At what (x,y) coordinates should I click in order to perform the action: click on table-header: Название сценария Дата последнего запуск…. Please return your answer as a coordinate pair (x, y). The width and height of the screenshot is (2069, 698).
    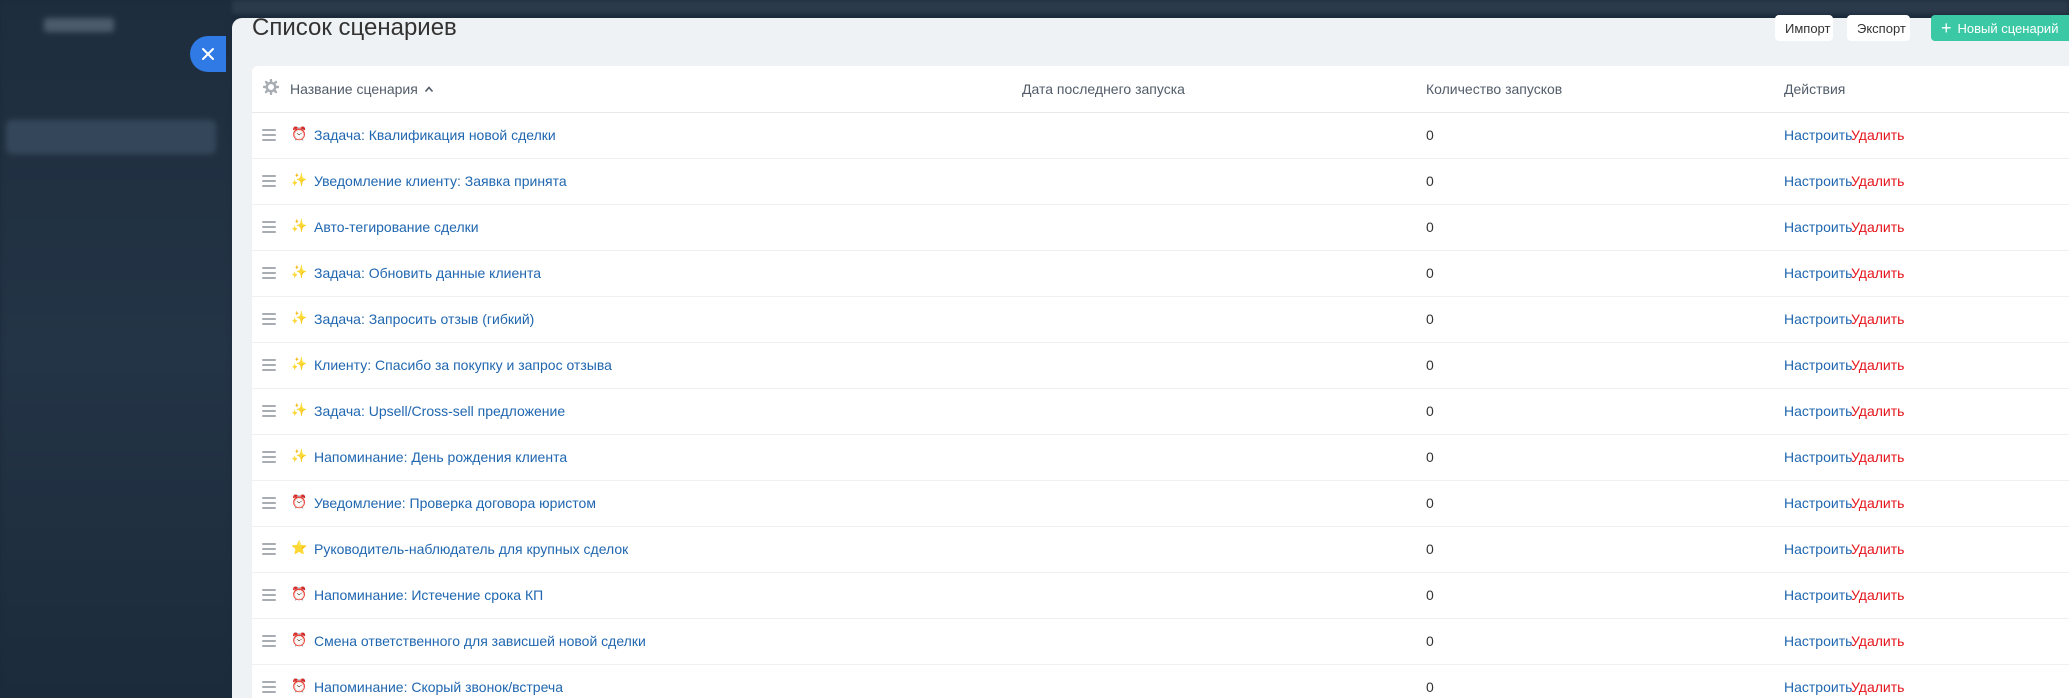
    Looking at the image, I should click on (1160, 89).